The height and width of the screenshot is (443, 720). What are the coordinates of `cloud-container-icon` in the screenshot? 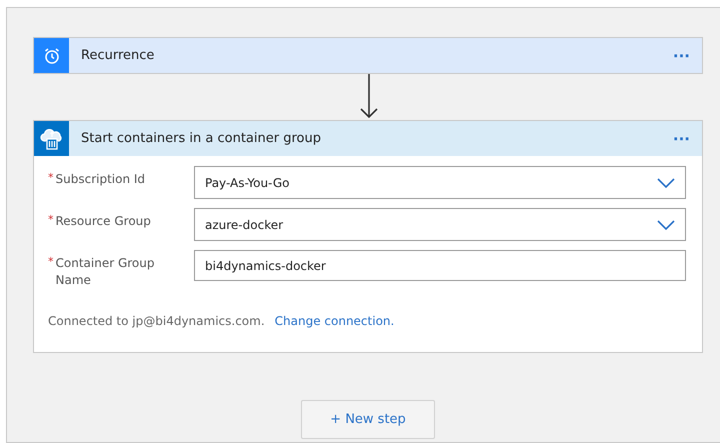 It's located at (52, 139).